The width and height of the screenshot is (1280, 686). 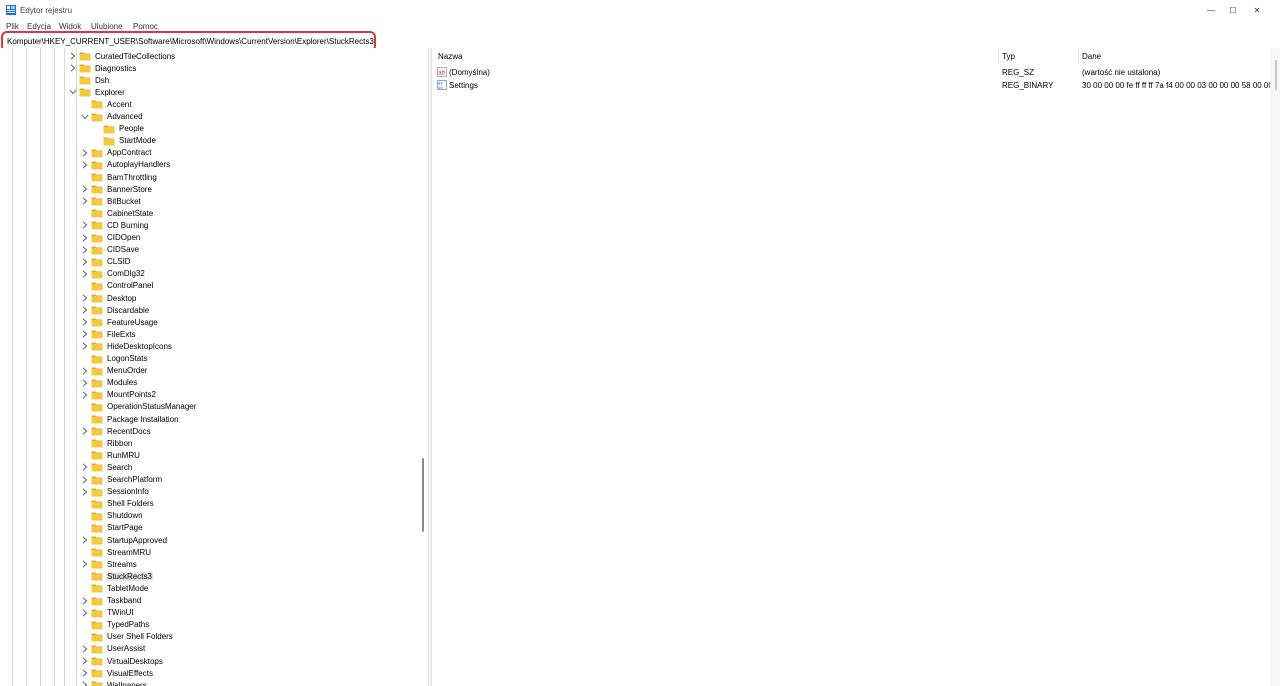 I want to click on tree-node: CLSID, so click(x=105, y=262).